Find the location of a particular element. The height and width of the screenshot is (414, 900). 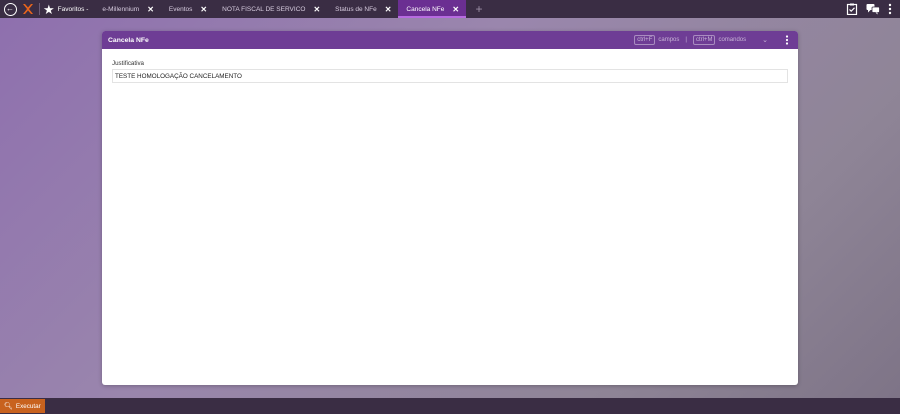

execute-label: Executar is located at coordinates (28, 406).